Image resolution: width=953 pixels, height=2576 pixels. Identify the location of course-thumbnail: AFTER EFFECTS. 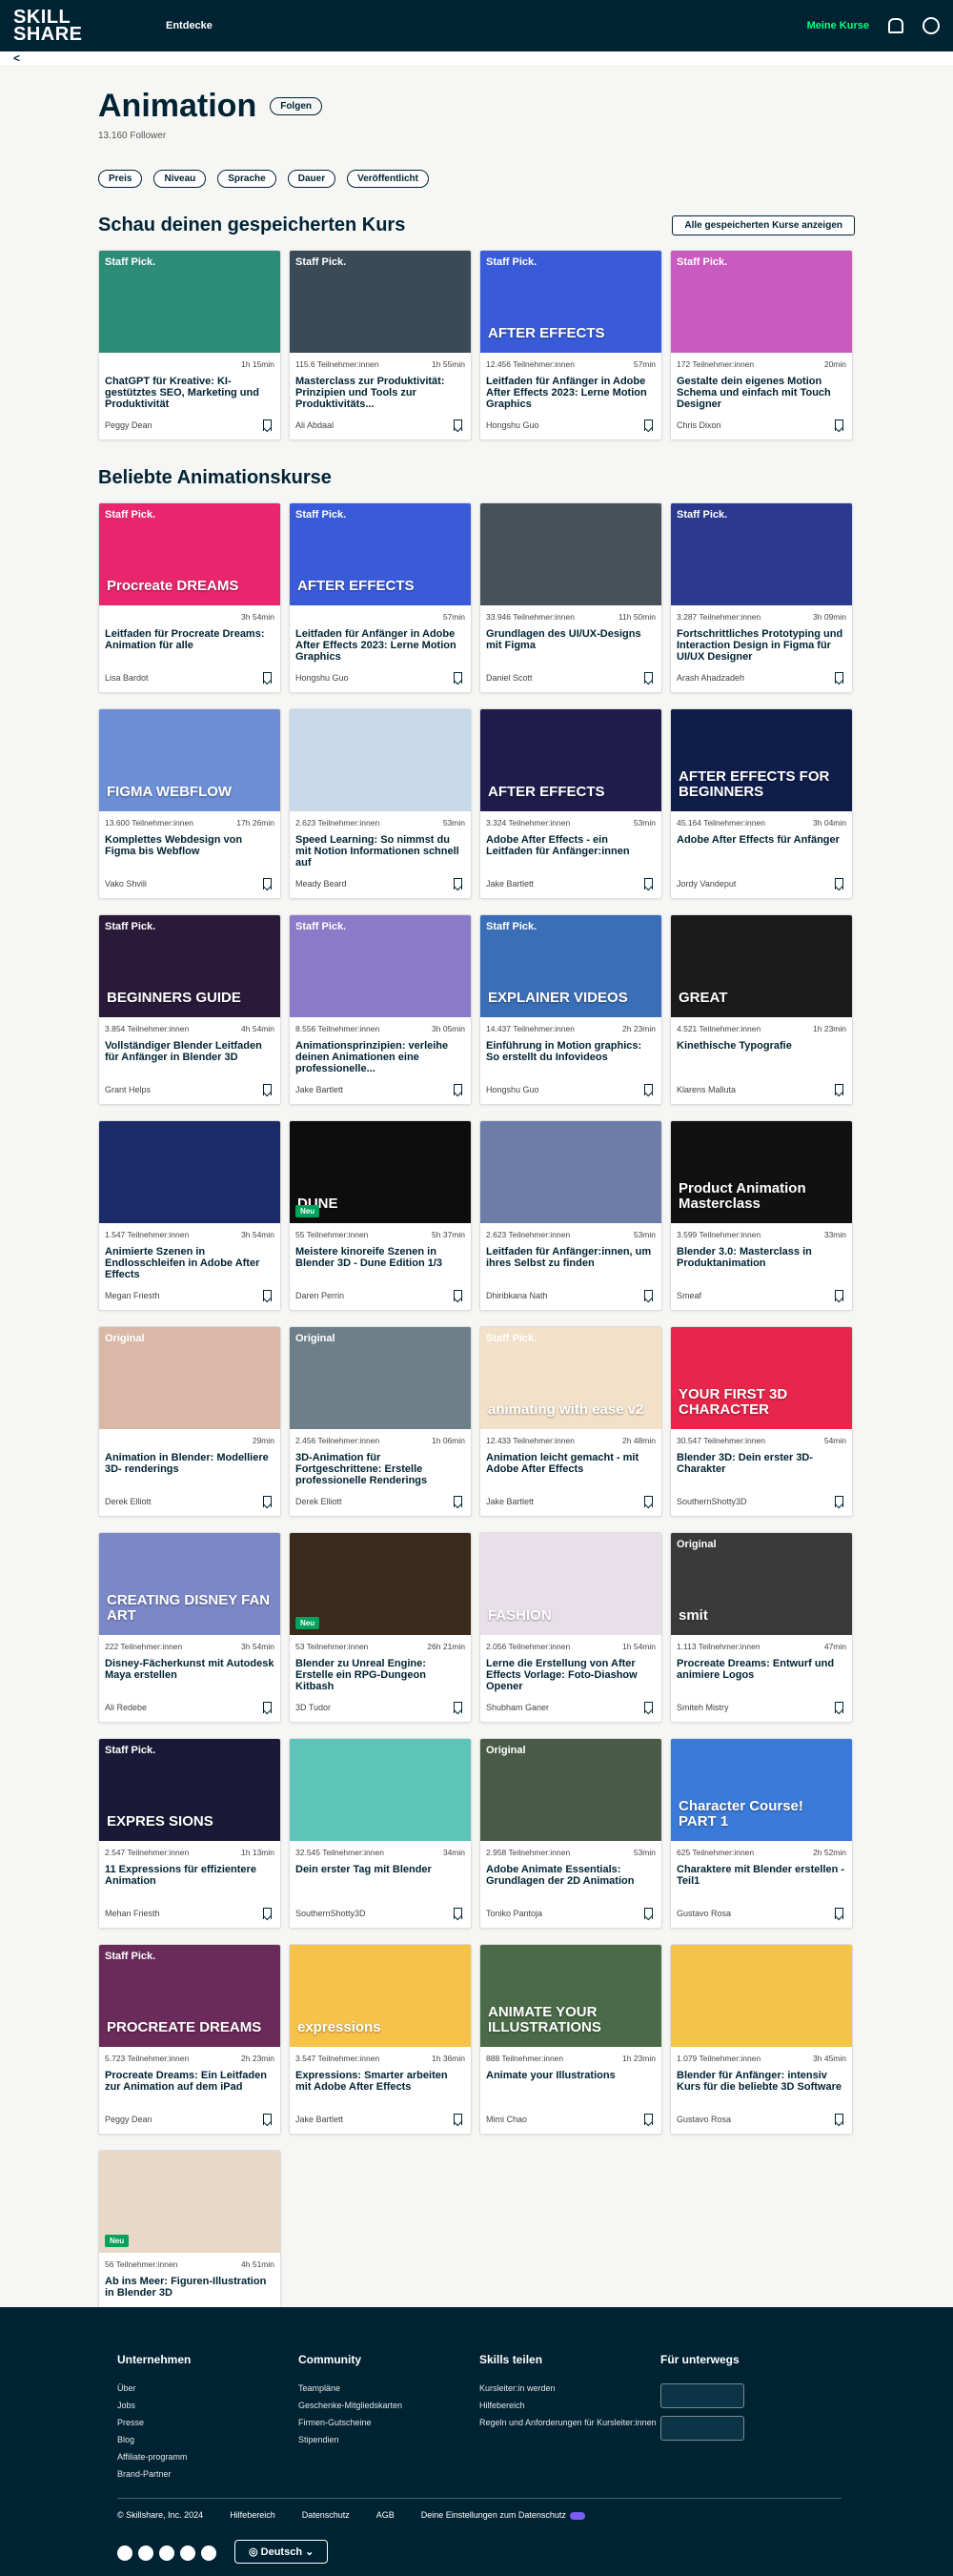
(570, 760).